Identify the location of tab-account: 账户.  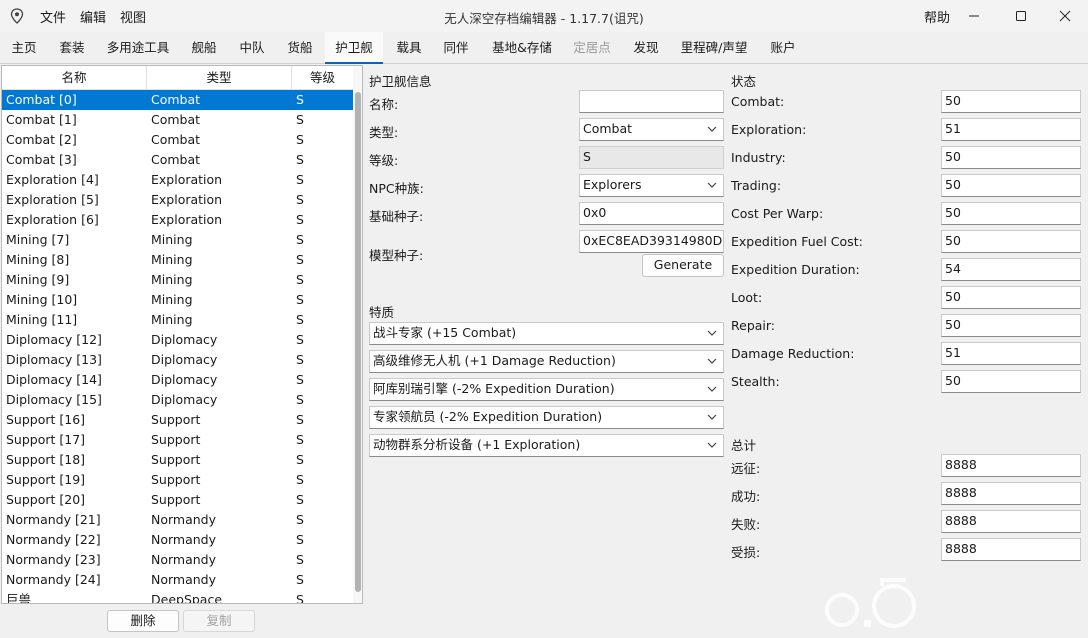
(783, 48).